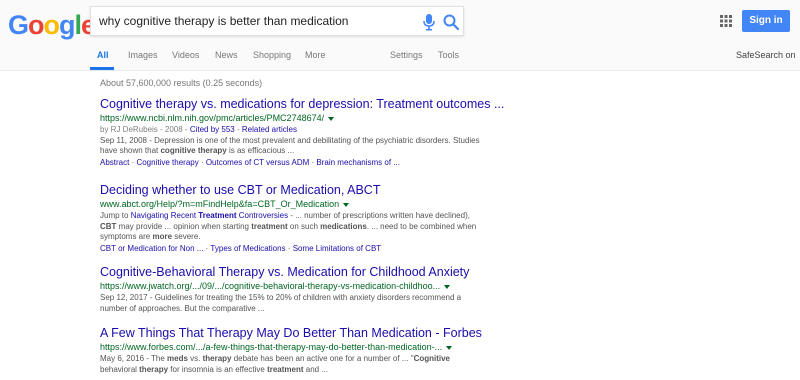 The height and width of the screenshot is (380, 800). Describe the element at coordinates (247, 248) in the screenshot. I see `sitelink: Types of Medications` at that location.